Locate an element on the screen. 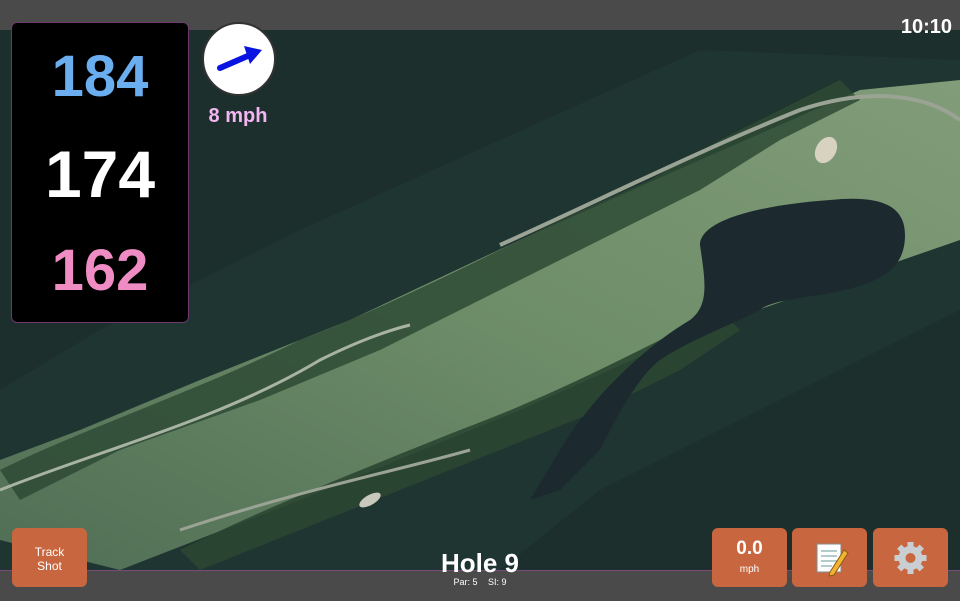 The width and height of the screenshot is (960, 601). distance-panel: 184 174 162 is located at coordinates (100, 172).